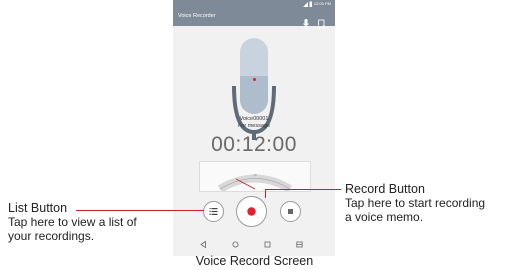 The height and width of the screenshot is (270, 509). I want to click on back-icon, so click(203, 244).